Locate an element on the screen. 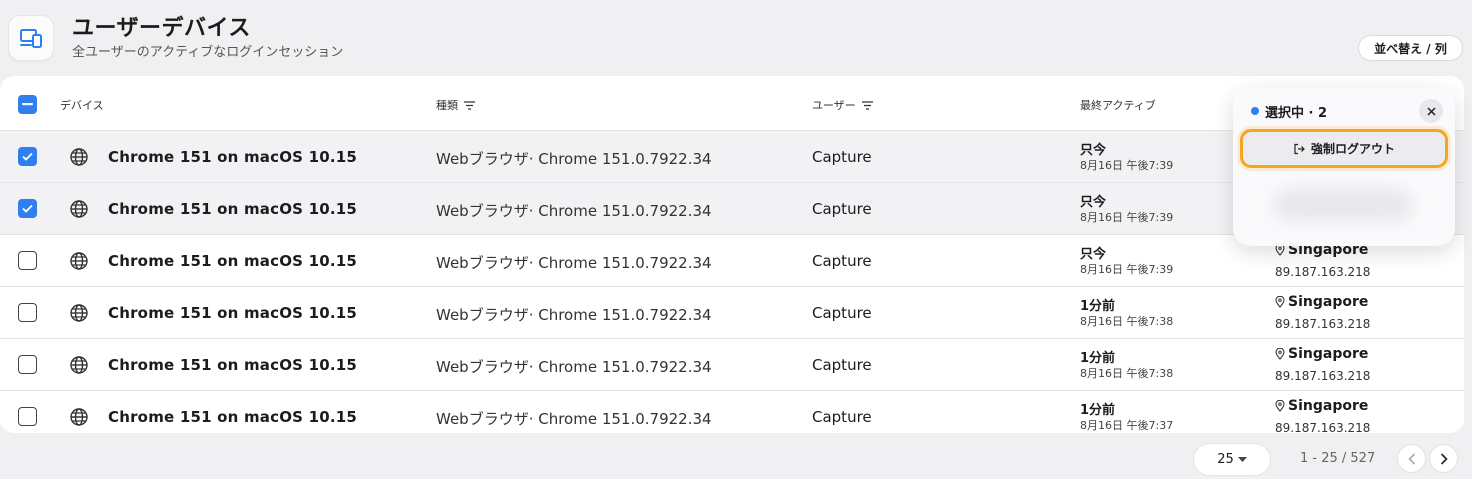  chevron-right-icon is located at coordinates (1444, 458).